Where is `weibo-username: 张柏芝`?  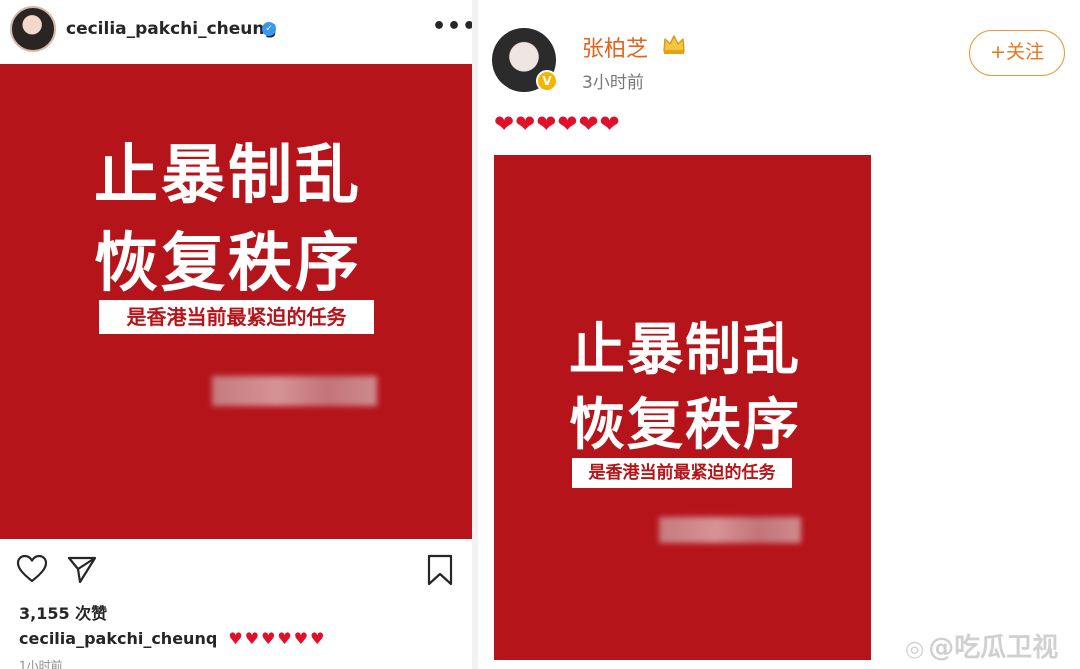 weibo-username: 张柏芝 is located at coordinates (615, 47).